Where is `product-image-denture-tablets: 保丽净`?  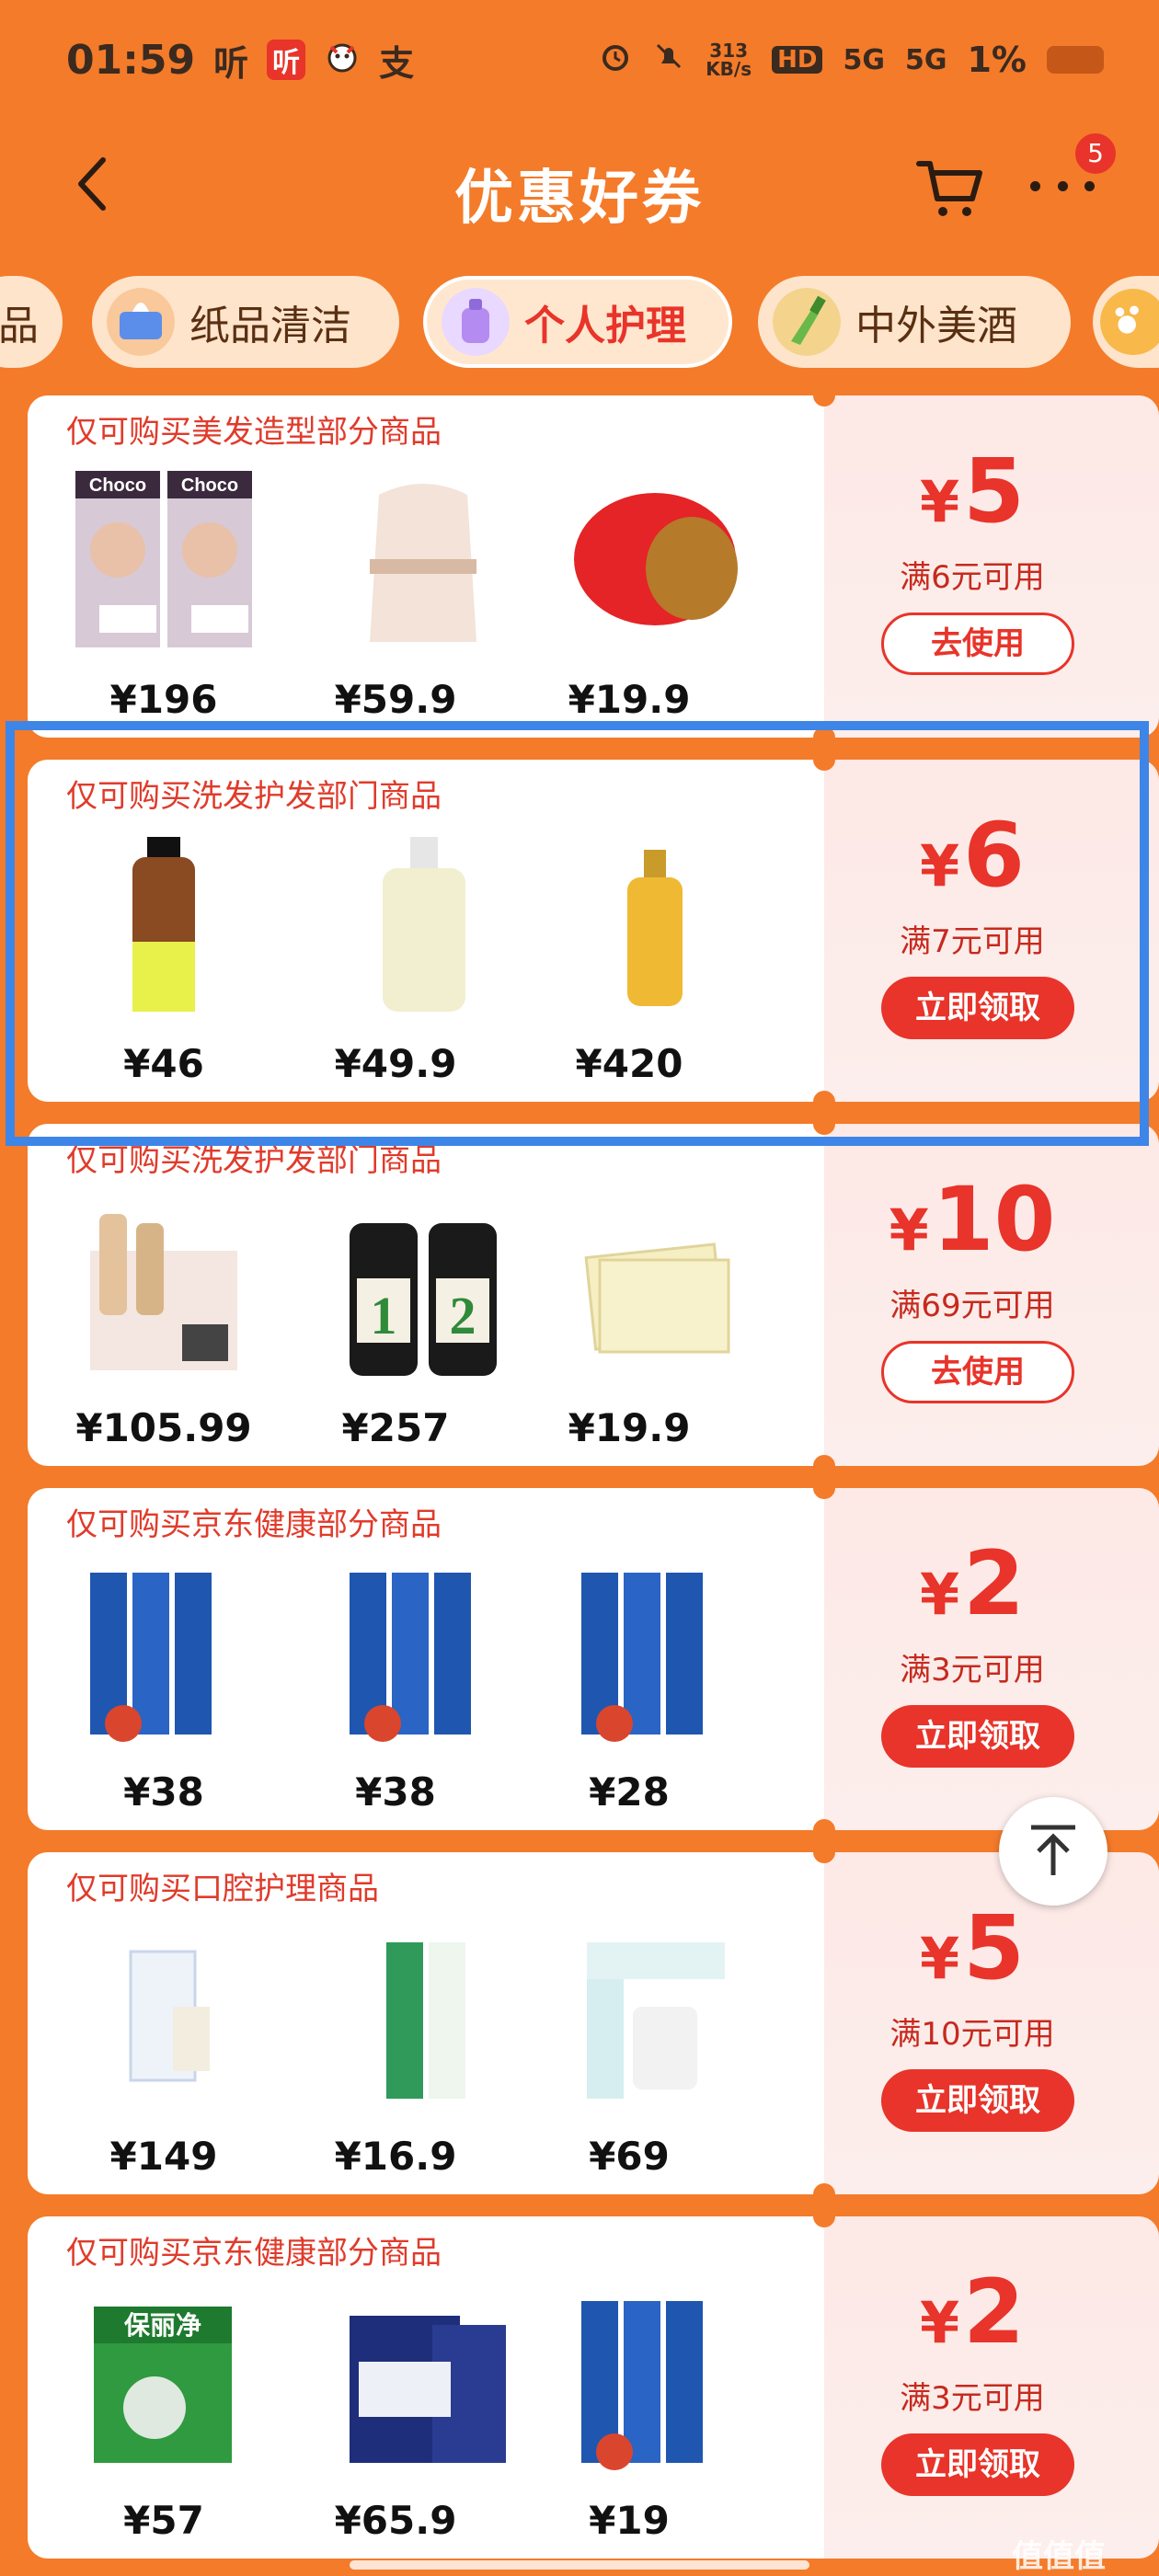 product-image-denture-tablets: 保丽净 is located at coordinates (164, 2380).